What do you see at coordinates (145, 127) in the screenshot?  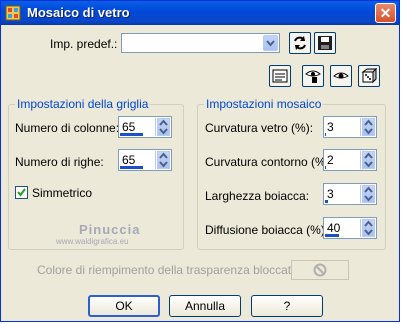 I see `columns-stepper: 65` at bounding box center [145, 127].